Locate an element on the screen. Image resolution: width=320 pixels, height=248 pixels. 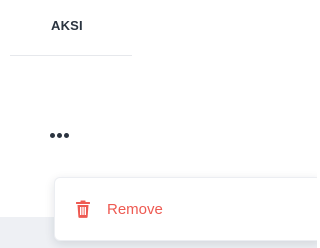
more-horizontal-icon is located at coordinates (52, 135).